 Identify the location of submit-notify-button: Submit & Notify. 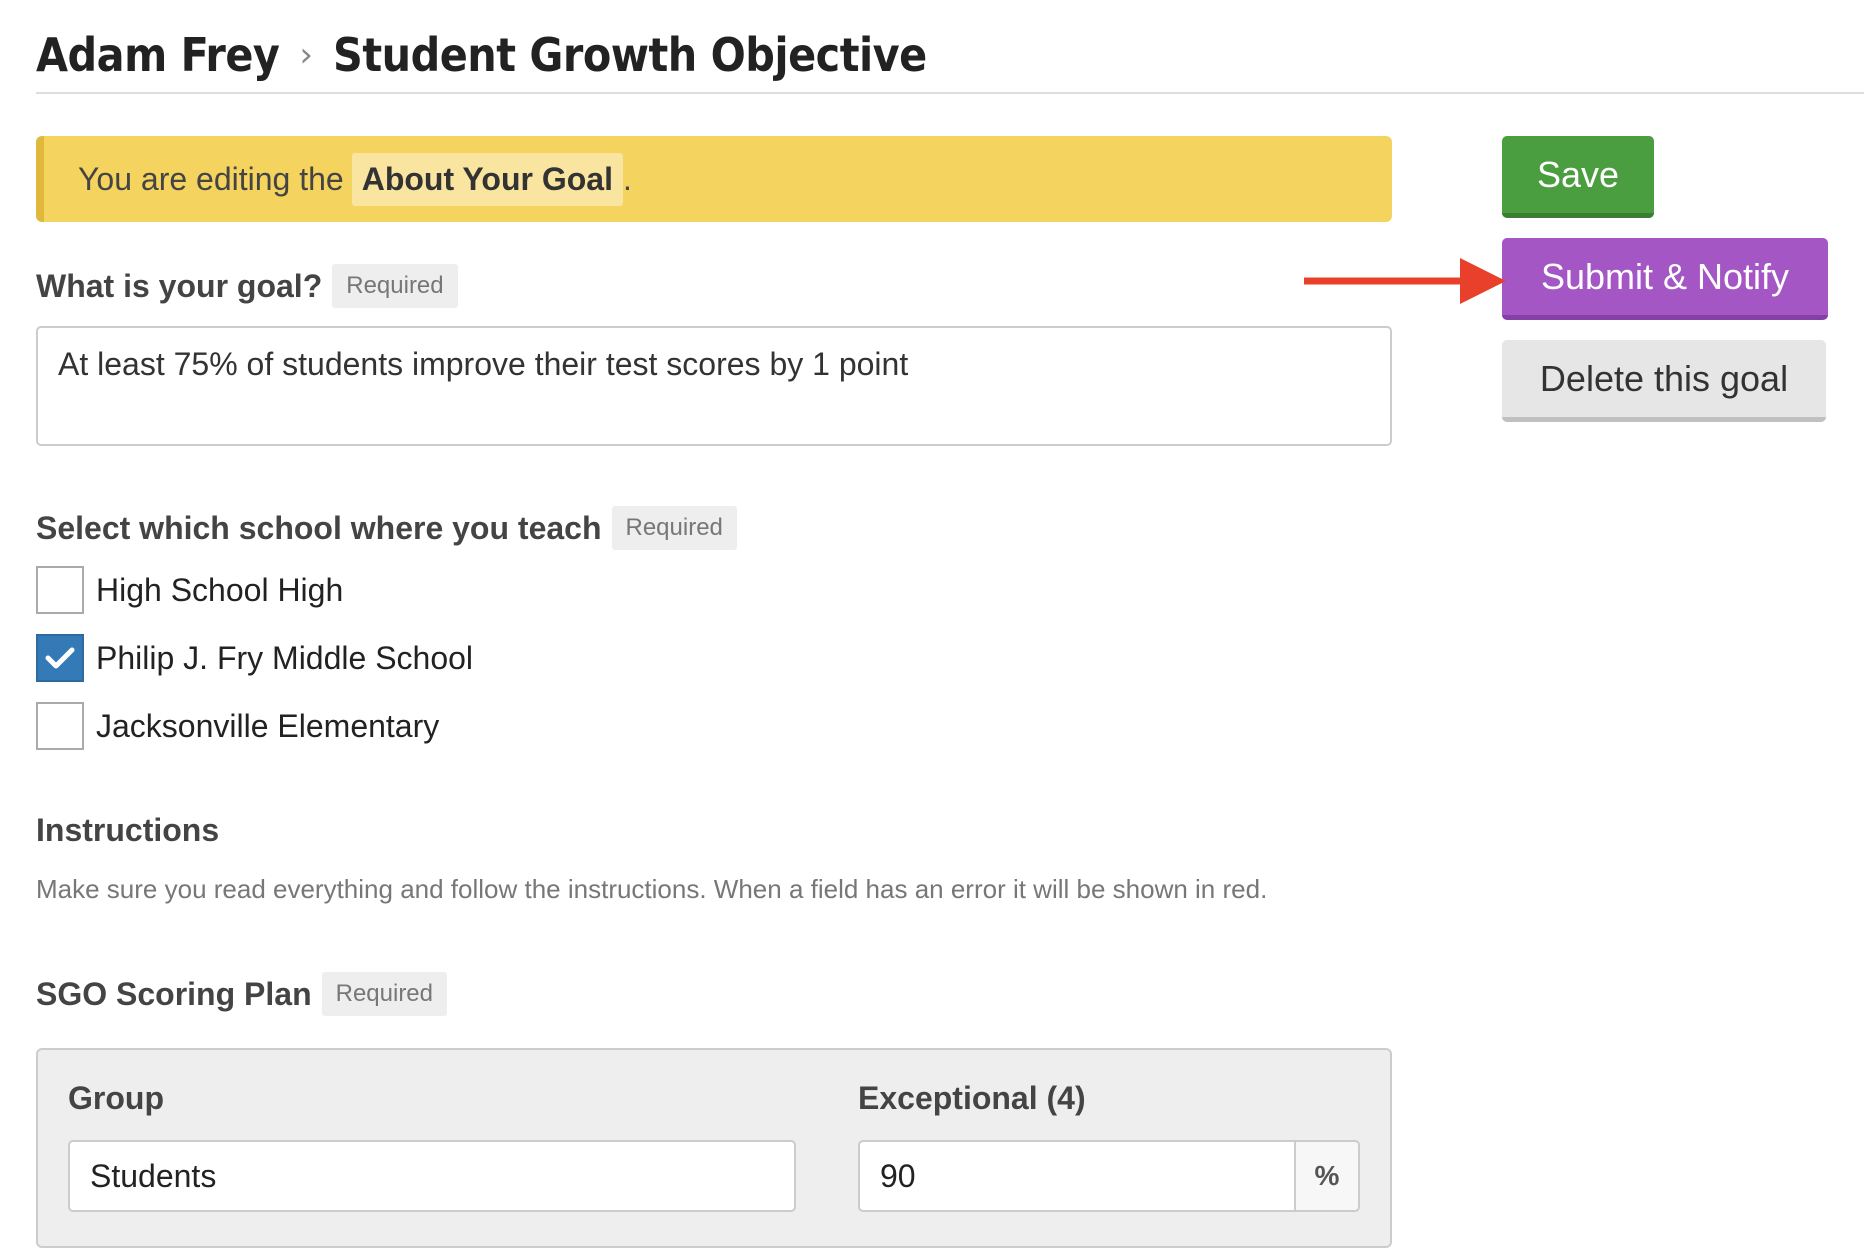
(1665, 279).